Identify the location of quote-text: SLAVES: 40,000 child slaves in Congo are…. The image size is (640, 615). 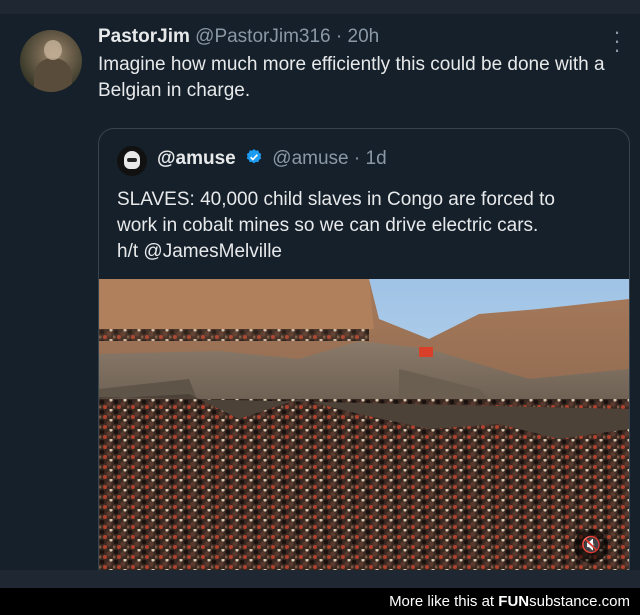
(367, 226).